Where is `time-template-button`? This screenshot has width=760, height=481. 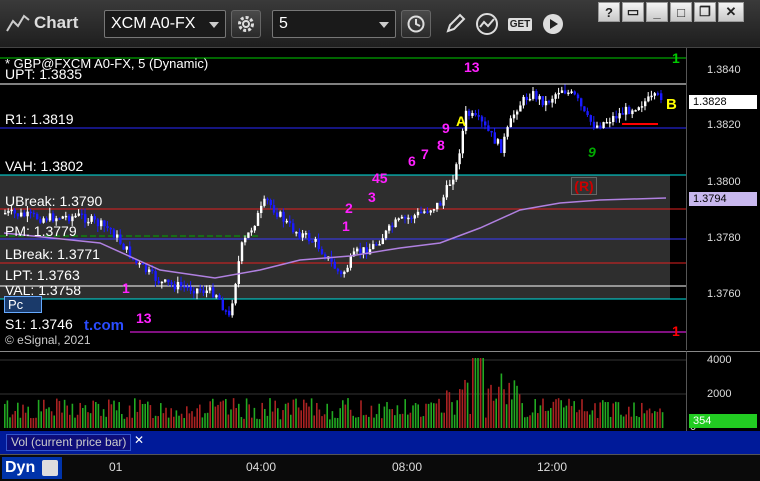
time-template-button is located at coordinates (416, 24).